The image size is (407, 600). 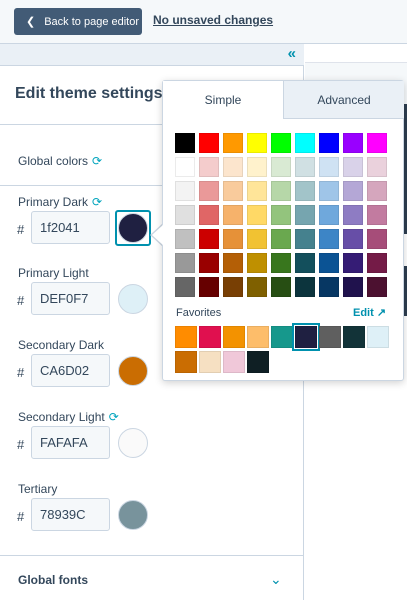 I want to click on top-bar: ❮ Back to page editor No unsaved changes, so click(x=203, y=22).